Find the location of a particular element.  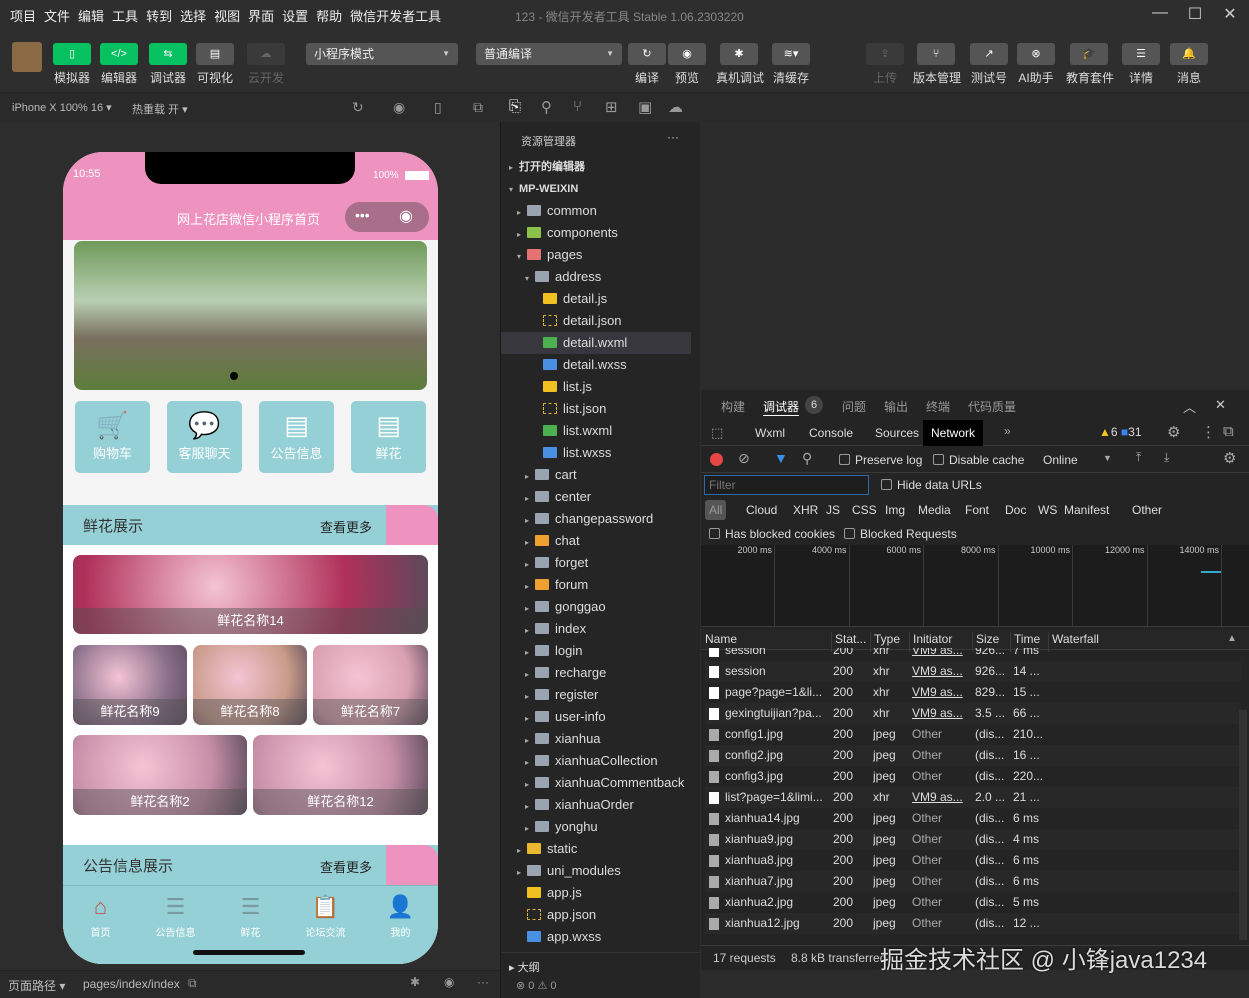

tree-folder: ▸ xianhua is located at coordinates (596, 739).